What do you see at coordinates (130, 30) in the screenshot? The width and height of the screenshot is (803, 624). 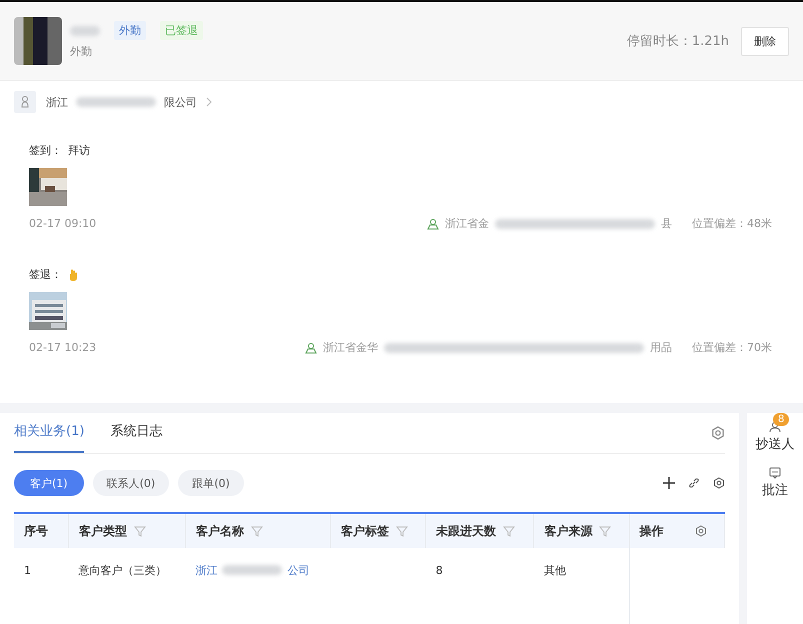 I see `status-tag: 外勤` at bounding box center [130, 30].